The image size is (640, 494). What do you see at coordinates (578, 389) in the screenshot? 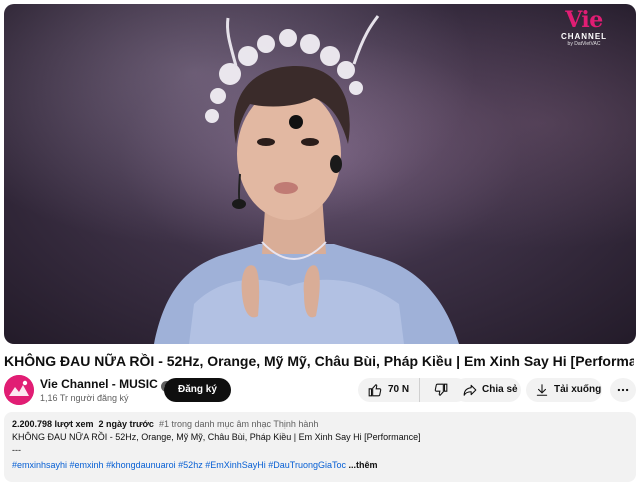
I see `download-label: Tải xuống` at bounding box center [578, 389].